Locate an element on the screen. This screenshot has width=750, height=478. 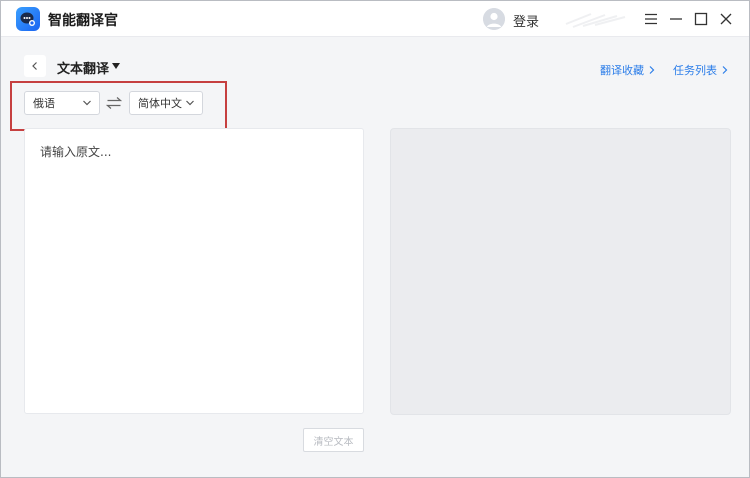
favorites-link: 翻译收藏 is located at coordinates (628, 70).